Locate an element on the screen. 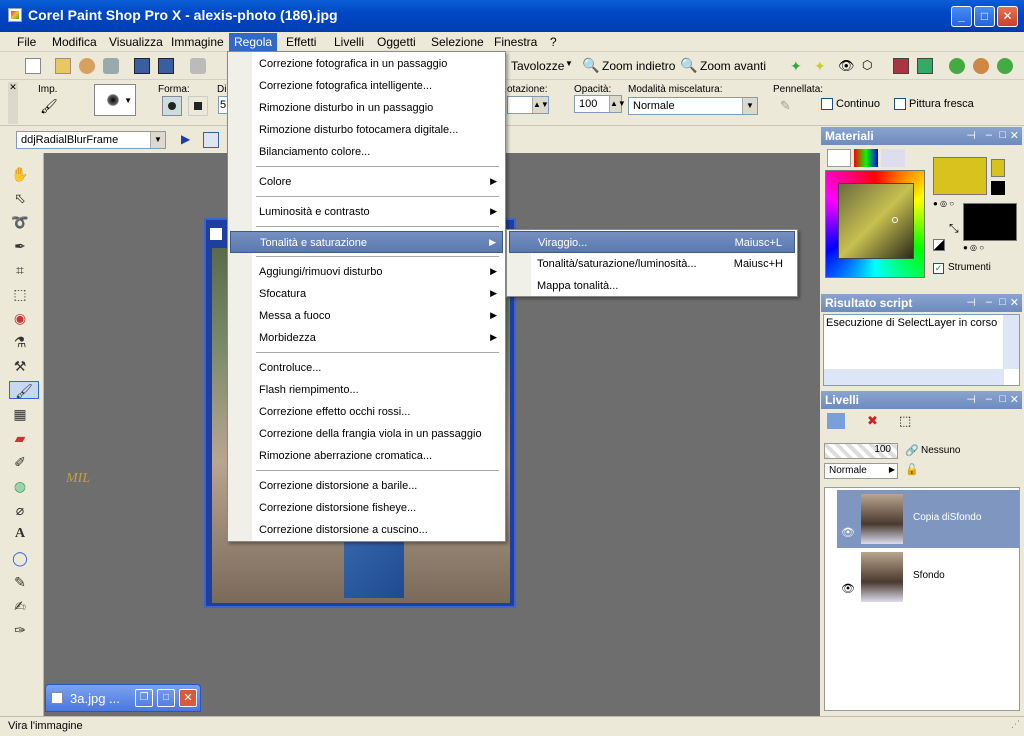 This screenshot has height=736, width=1024. menu-modifica: Modifica is located at coordinates (74, 42).